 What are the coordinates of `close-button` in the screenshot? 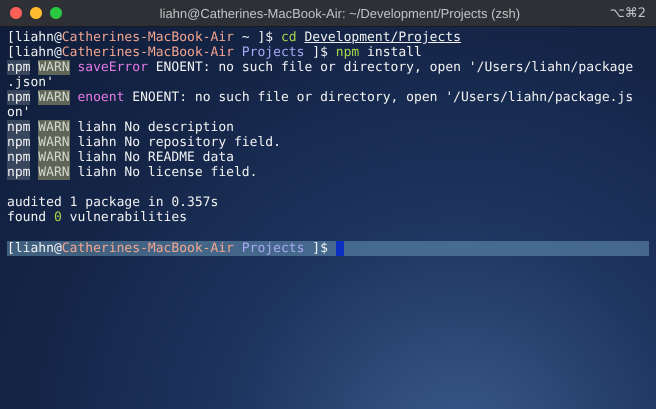 It's located at (16, 13).